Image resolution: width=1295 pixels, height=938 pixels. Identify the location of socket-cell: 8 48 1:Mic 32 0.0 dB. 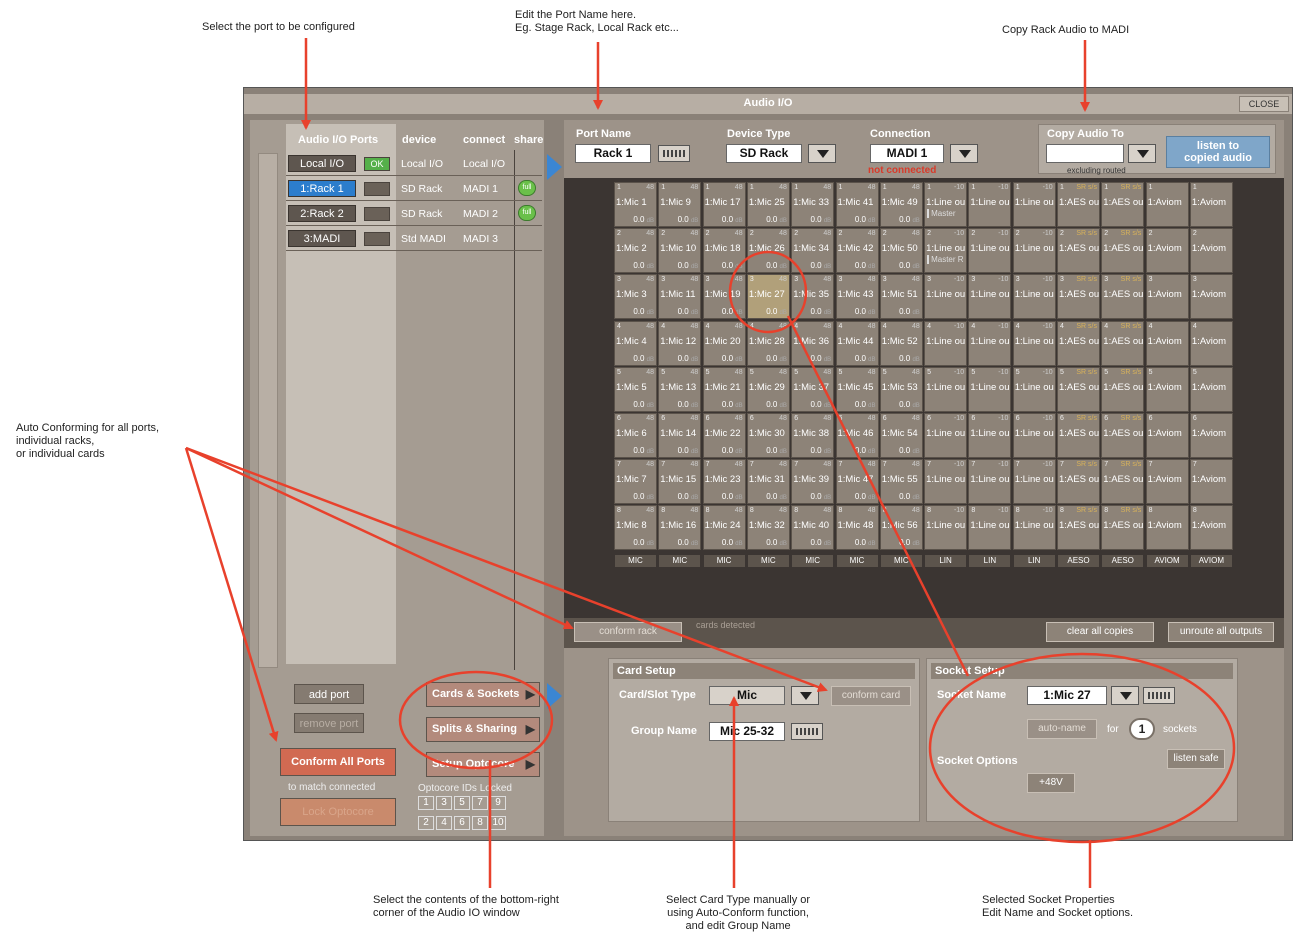
(768, 528).